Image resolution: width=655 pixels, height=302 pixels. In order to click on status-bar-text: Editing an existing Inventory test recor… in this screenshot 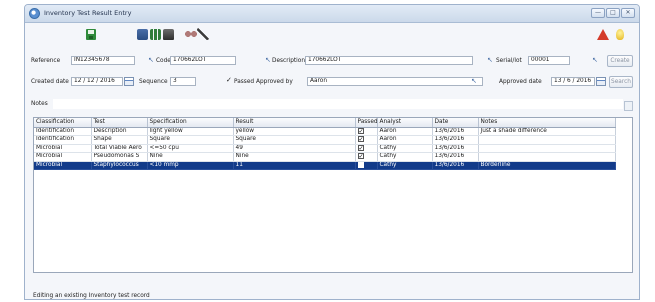, I will do `click(91, 296)`.